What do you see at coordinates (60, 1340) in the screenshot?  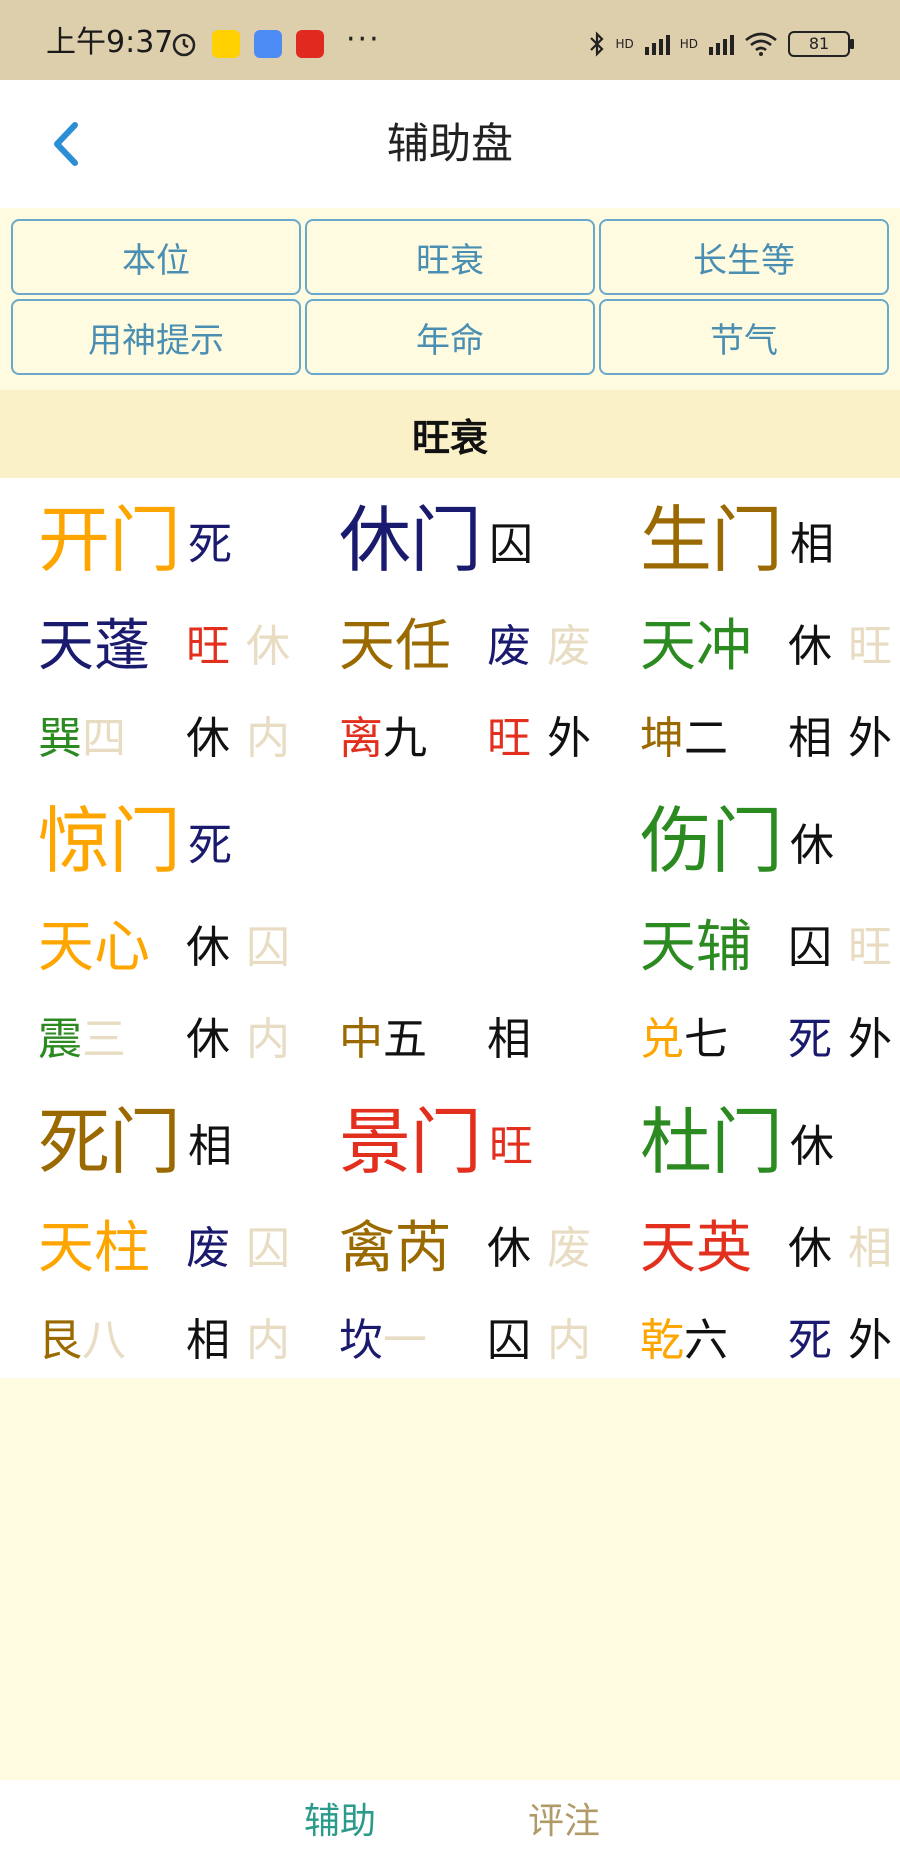 I see `gua-label: 艮` at bounding box center [60, 1340].